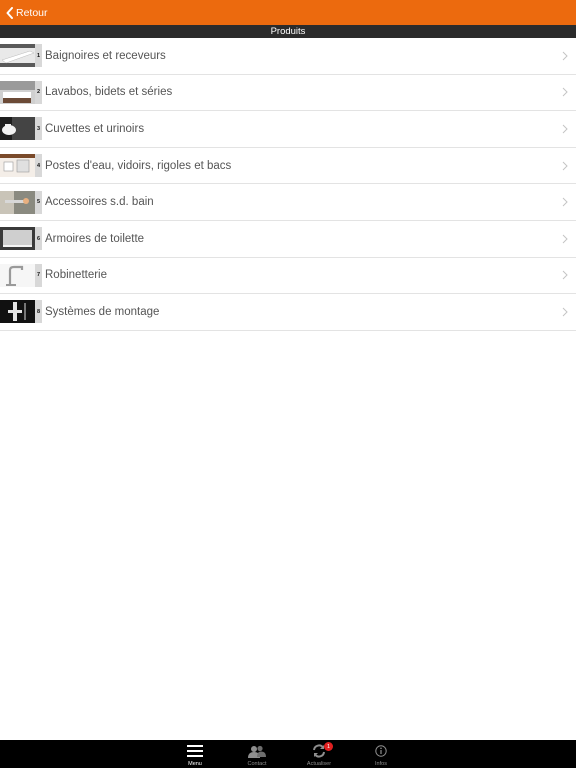  What do you see at coordinates (195, 751) in the screenshot?
I see `menu-icon` at bounding box center [195, 751].